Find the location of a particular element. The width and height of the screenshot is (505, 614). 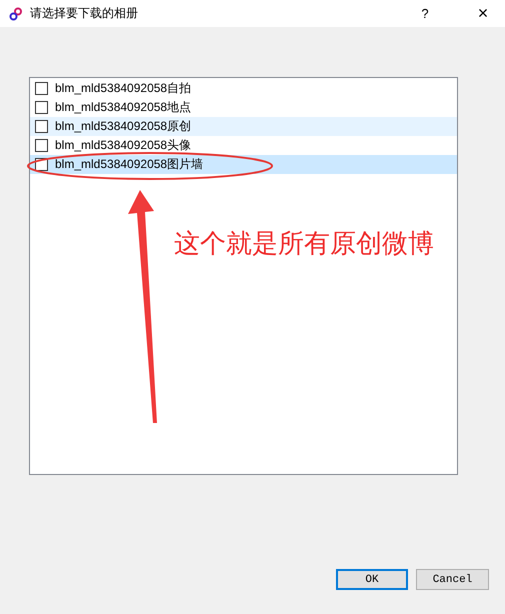

annotation-text: 这个就是所有原创微博 is located at coordinates (304, 243).